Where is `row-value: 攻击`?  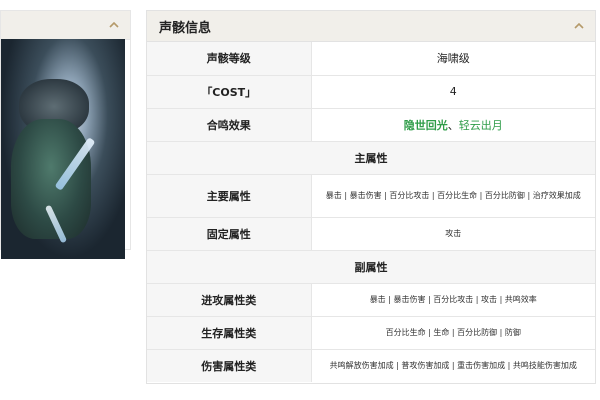 row-value: 攻击 is located at coordinates (453, 234).